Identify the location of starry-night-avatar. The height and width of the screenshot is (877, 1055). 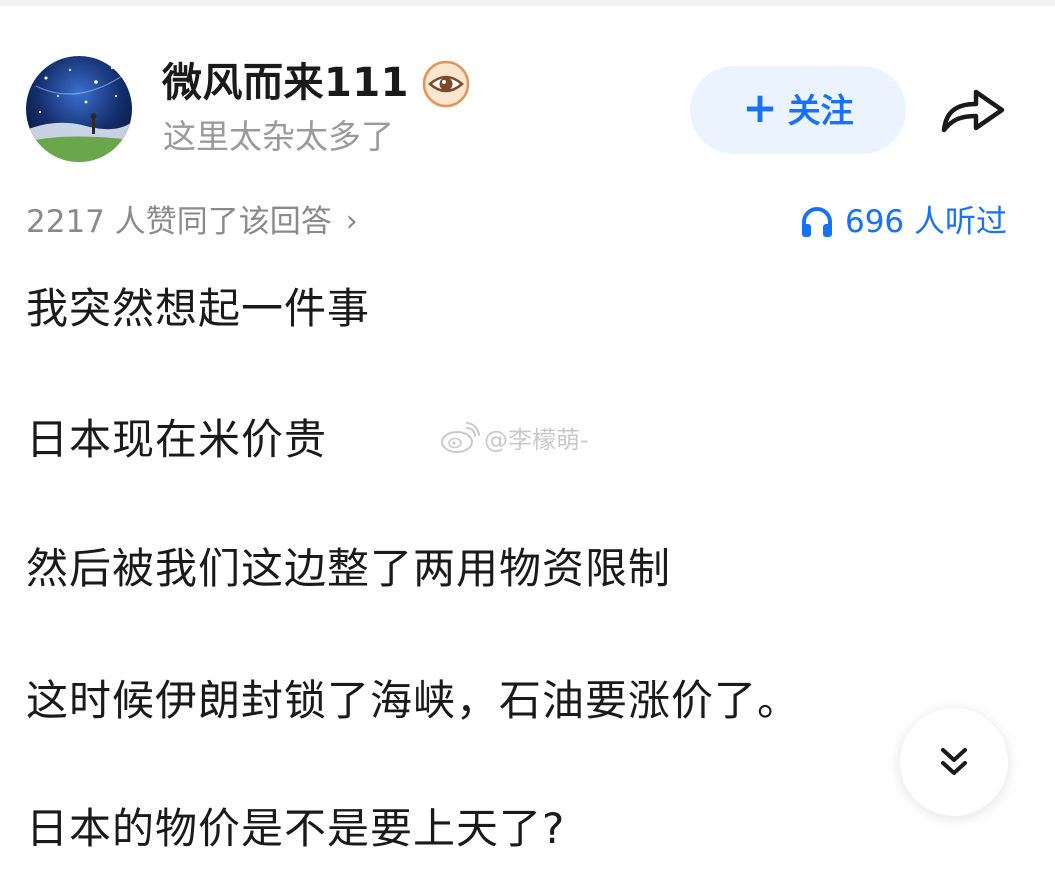
(79, 109).